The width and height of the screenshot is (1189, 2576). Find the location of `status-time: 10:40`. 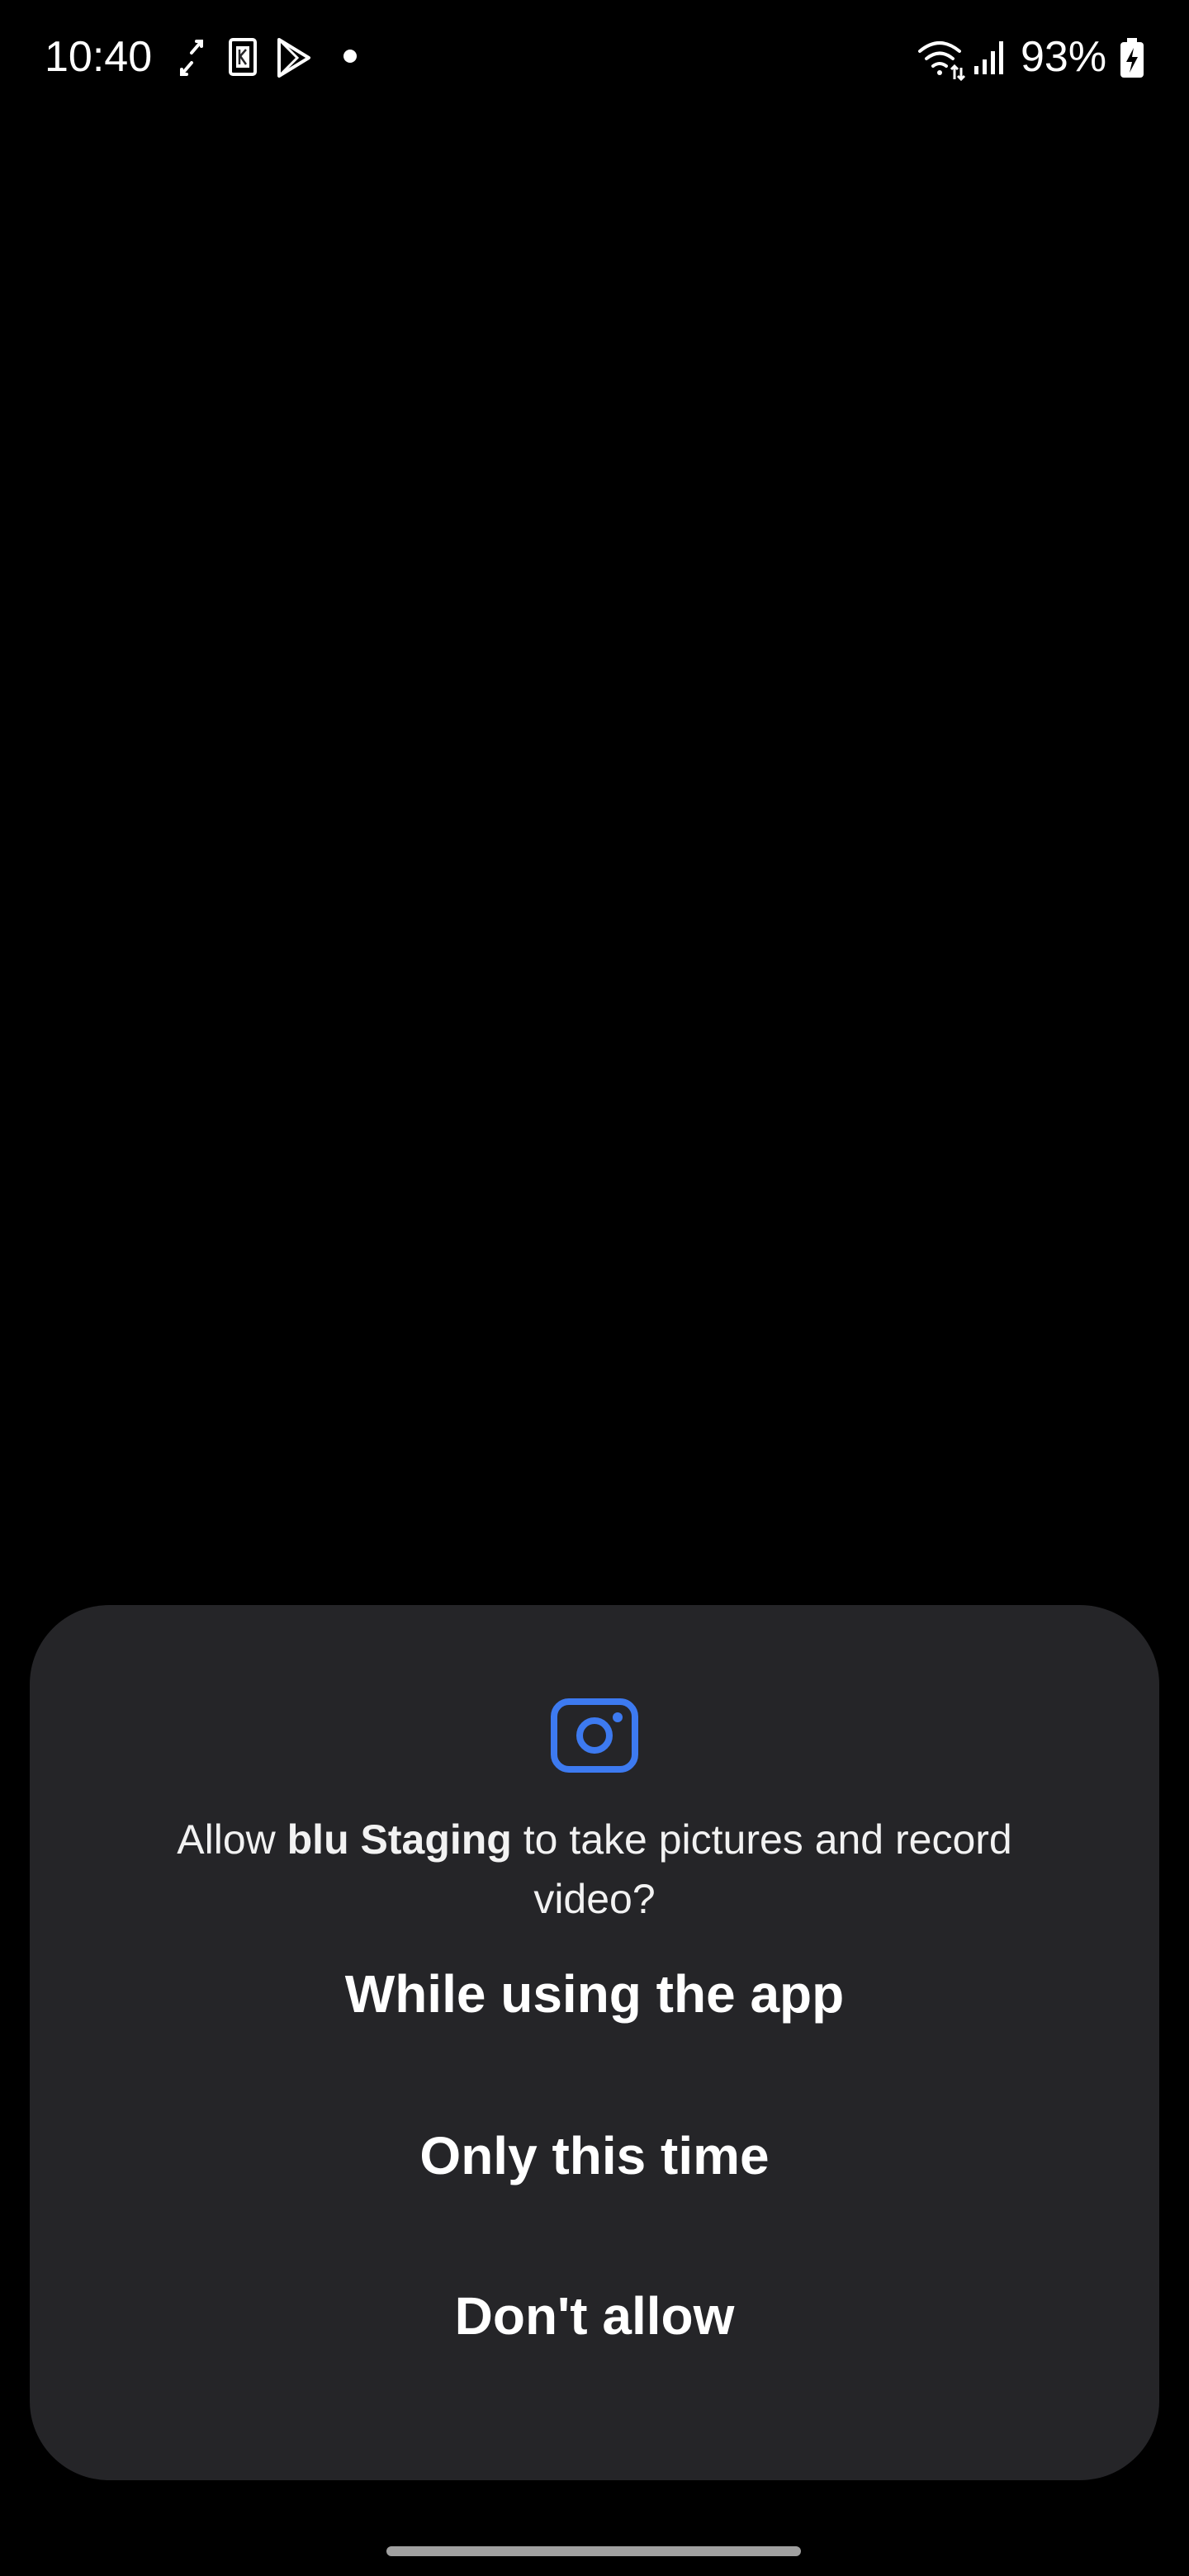

status-time: 10:40 is located at coordinates (99, 57).